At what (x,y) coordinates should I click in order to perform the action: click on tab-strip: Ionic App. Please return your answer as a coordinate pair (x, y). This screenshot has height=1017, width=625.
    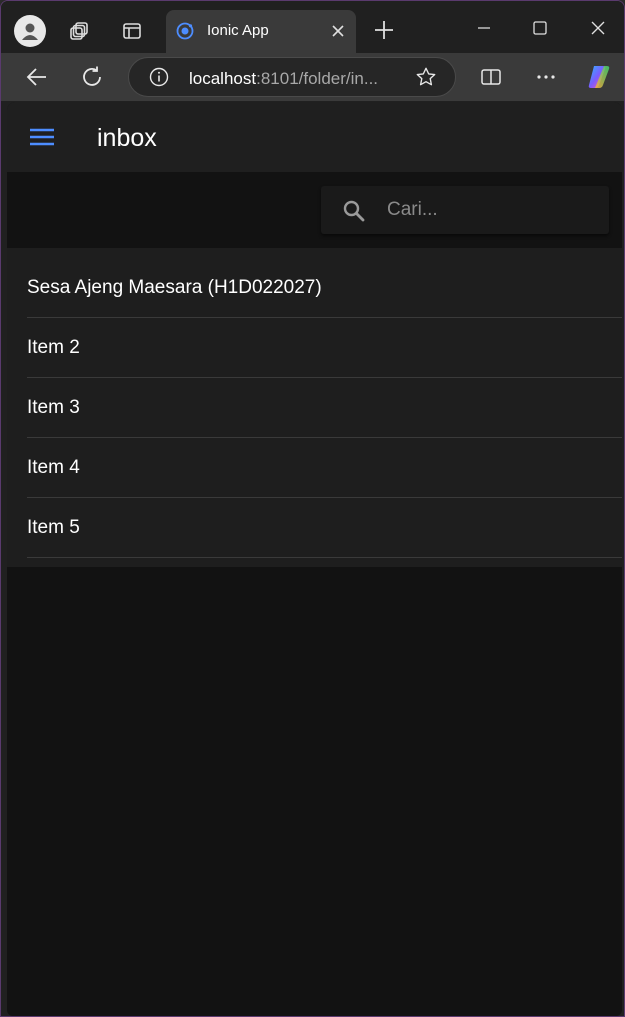
    Looking at the image, I should click on (312, 27).